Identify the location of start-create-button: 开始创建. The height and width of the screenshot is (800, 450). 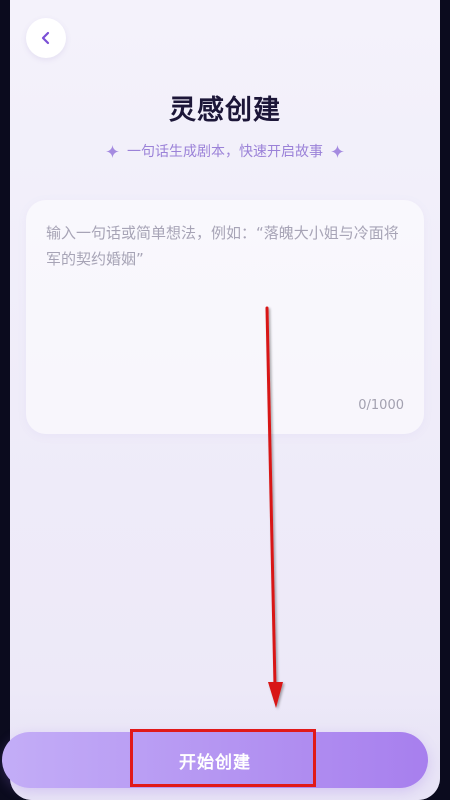
(215, 760).